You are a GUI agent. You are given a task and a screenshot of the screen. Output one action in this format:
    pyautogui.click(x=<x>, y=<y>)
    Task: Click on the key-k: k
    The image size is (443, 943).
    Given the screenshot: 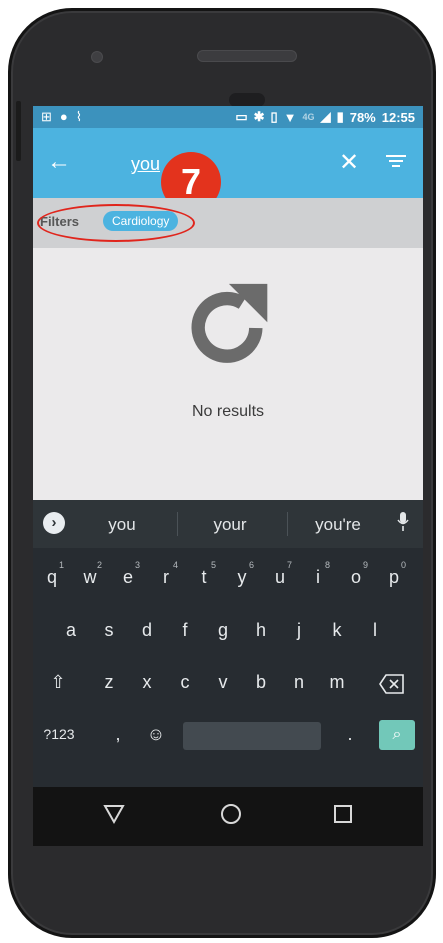 What is the action you would take?
    pyautogui.click(x=337, y=630)
    